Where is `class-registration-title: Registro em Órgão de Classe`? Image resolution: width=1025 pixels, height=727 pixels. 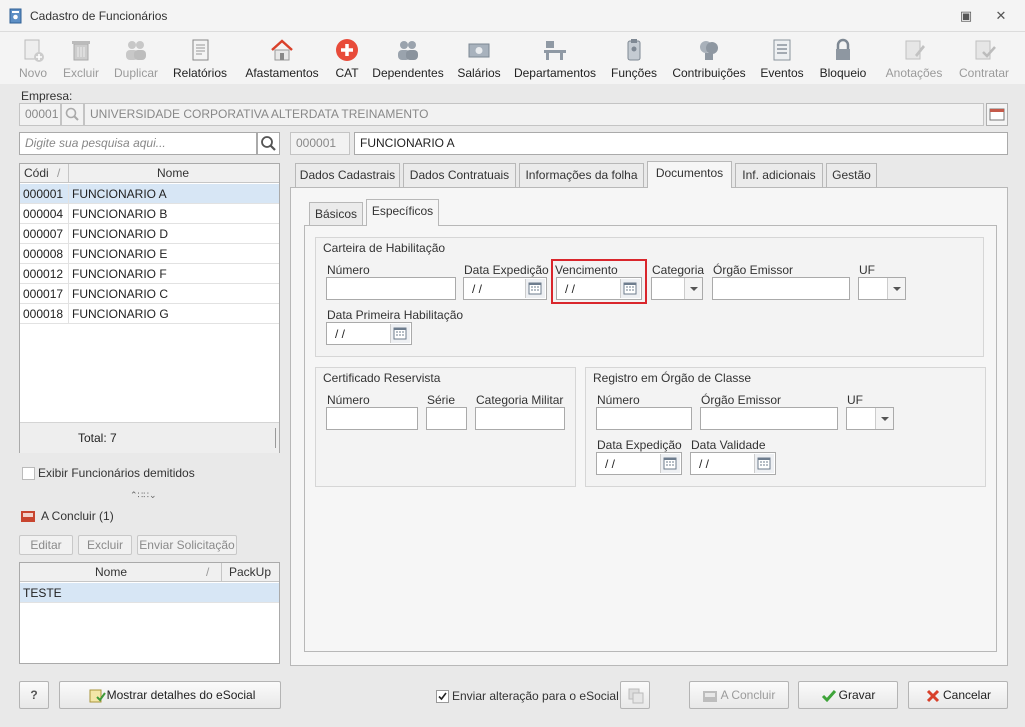 class-registration-title: Registro em Órgão de Classe is located at coordinates (672, 378).